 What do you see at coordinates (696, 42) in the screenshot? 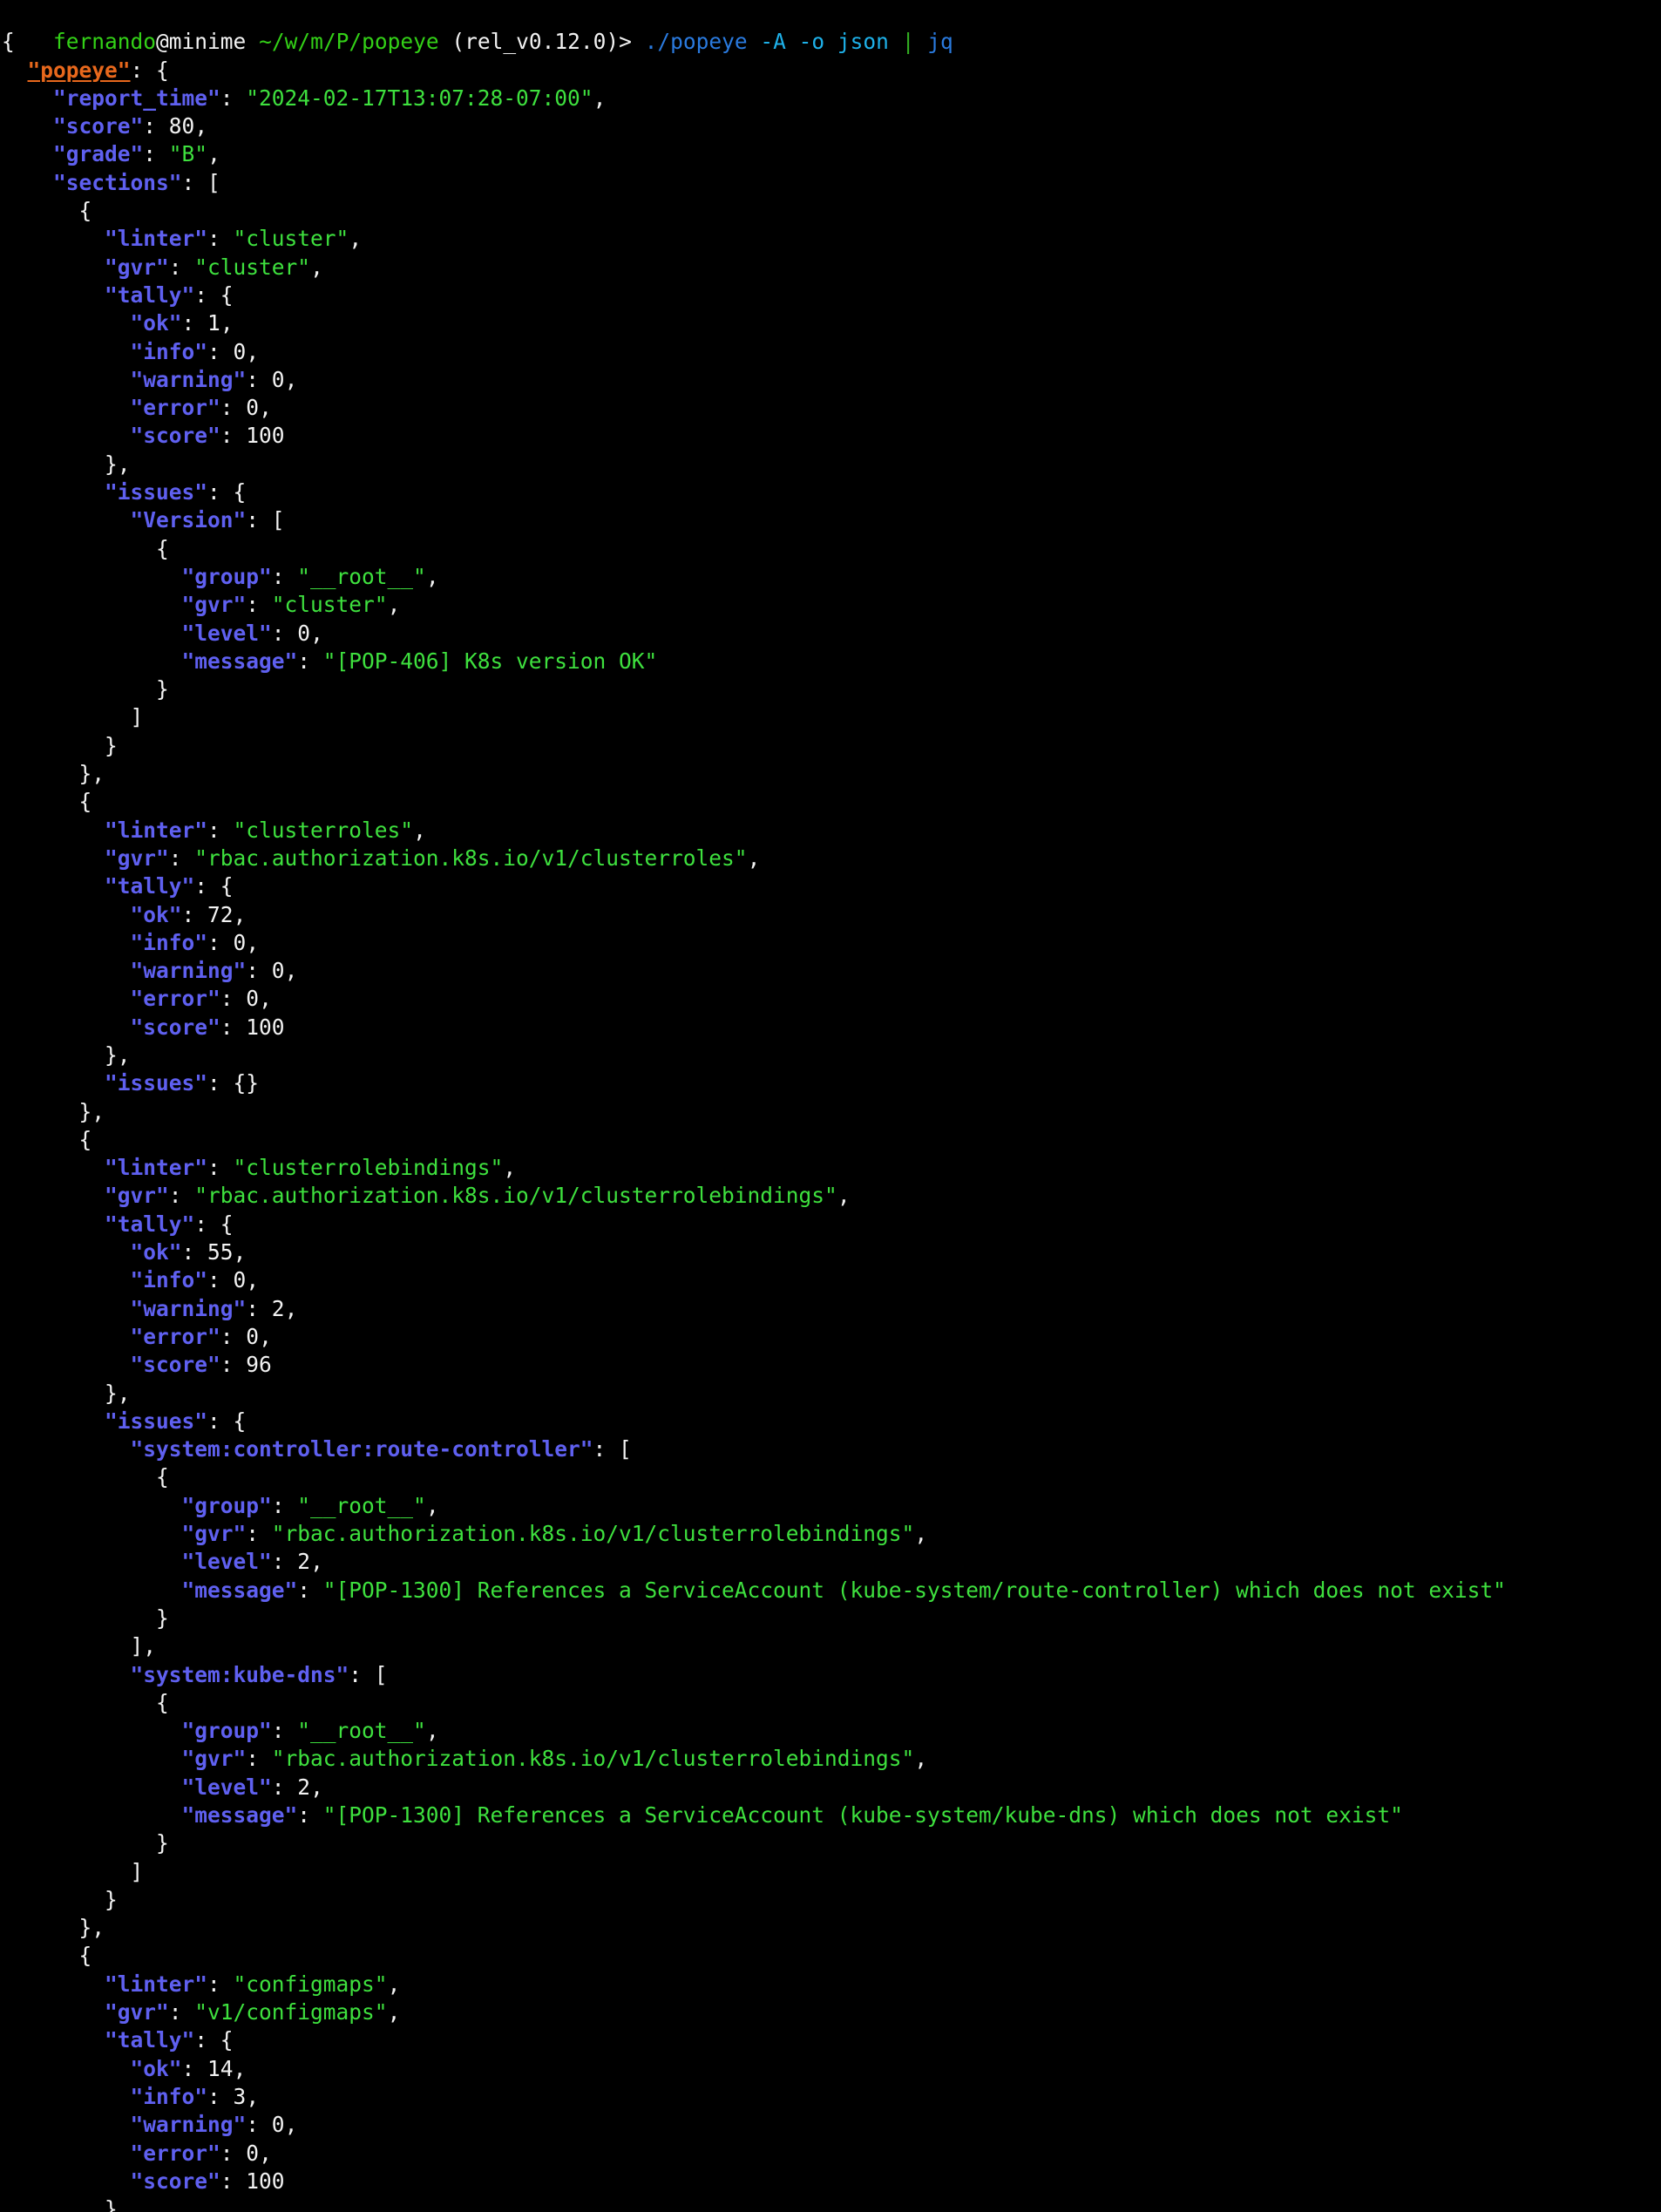
I see `command-binary: ./popeye` at bounding box center [696, 42].